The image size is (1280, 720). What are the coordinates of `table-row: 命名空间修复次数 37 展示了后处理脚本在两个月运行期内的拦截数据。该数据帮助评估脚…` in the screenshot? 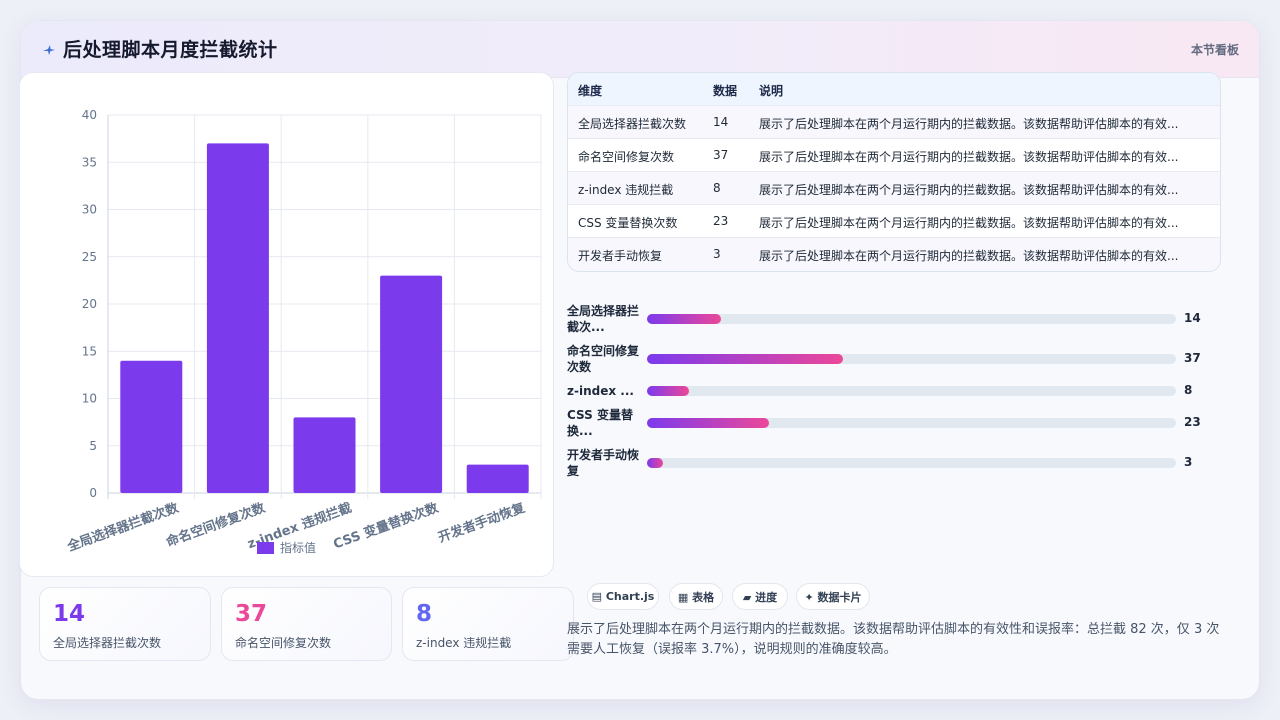 It's located at (894, 155).